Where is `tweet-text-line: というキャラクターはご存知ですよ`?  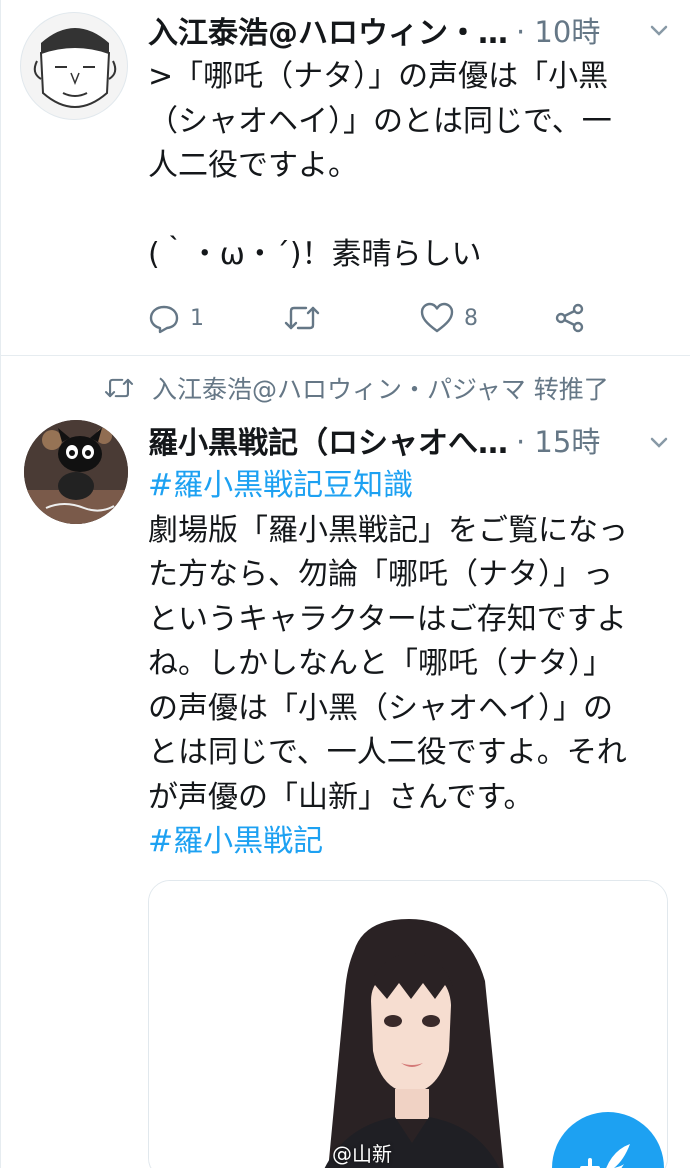 tweet-text-line: というキャラクターはご存知ですよ is located at coordinates (387, 619).